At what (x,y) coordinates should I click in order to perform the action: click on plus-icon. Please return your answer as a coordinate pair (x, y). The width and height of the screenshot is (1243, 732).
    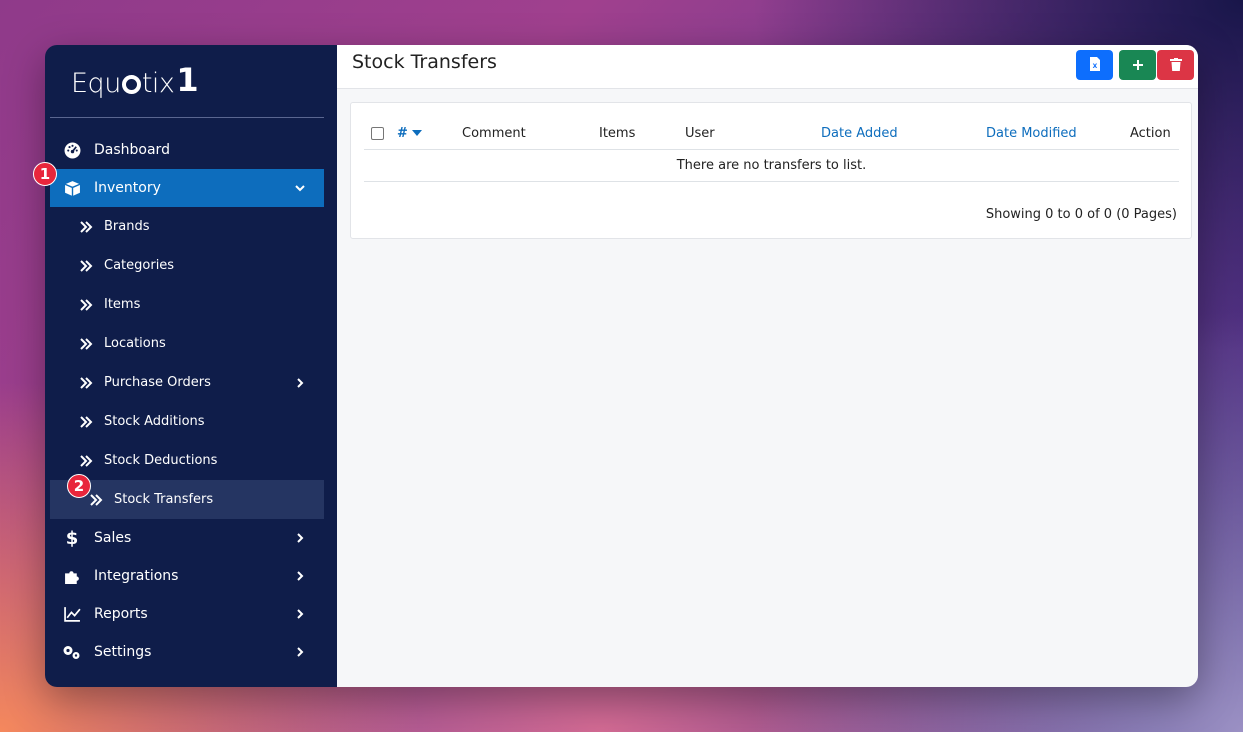
    Looking at the image, I should click on (1138, 65).